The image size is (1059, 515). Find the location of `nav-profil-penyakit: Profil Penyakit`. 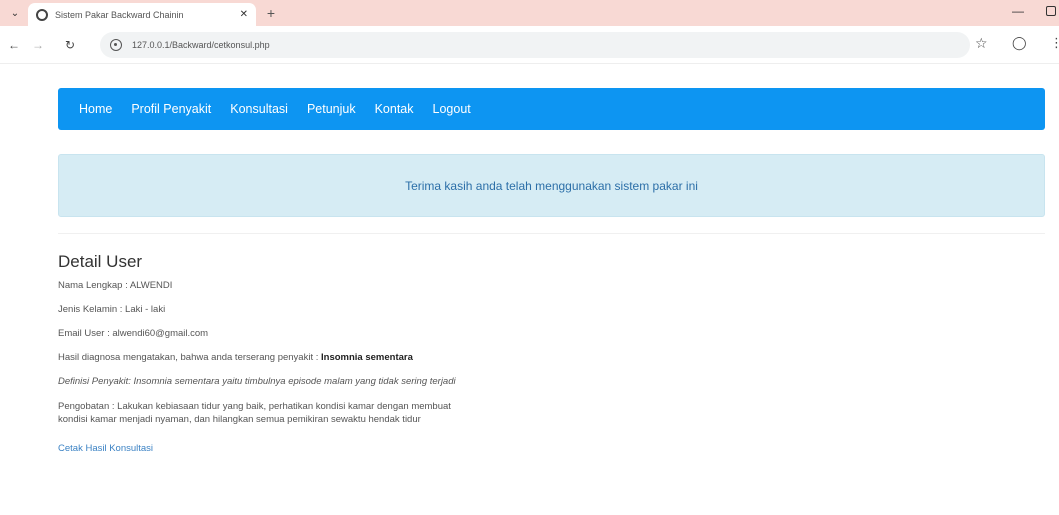

nav-profil-penyakit: Profil Penyakit is located at coordinates (171, 109).